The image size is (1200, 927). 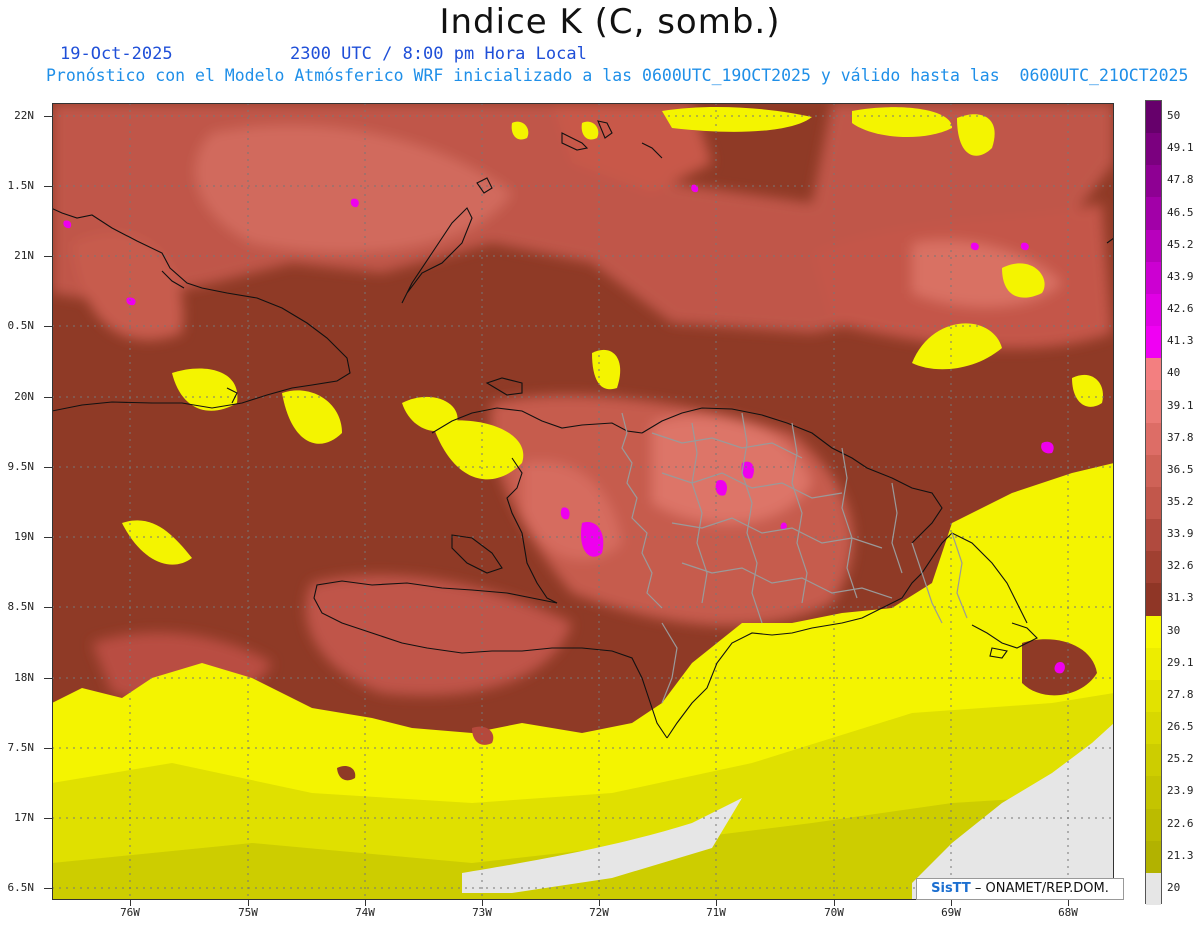 What do you see at coordinates (21, 466) in the screenshot?
I see `lat-label: 9.5N` at bounding box center [21, 466].